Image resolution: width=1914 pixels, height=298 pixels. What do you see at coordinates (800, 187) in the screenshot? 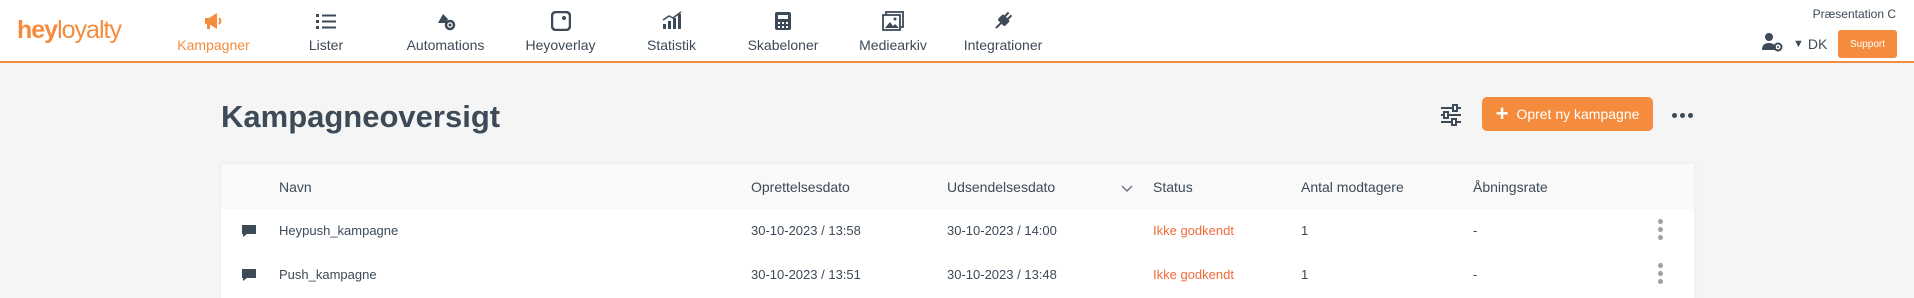
I see `column-header-created: Oprettelsesdato` at bounding box center [800, 187].